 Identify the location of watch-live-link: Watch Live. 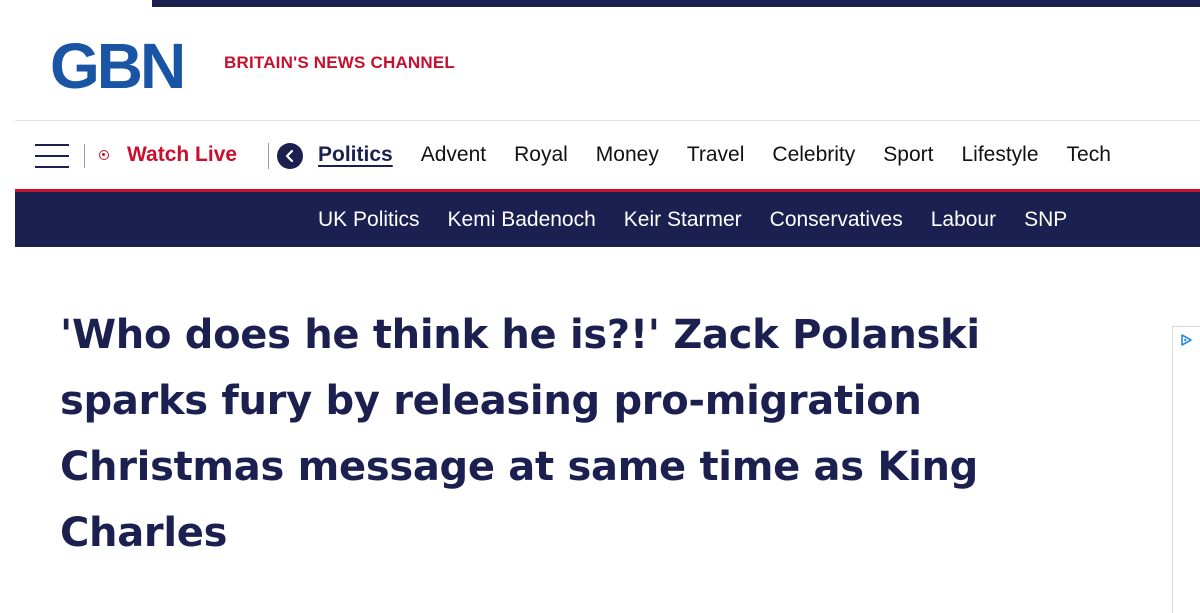
(182, 155).